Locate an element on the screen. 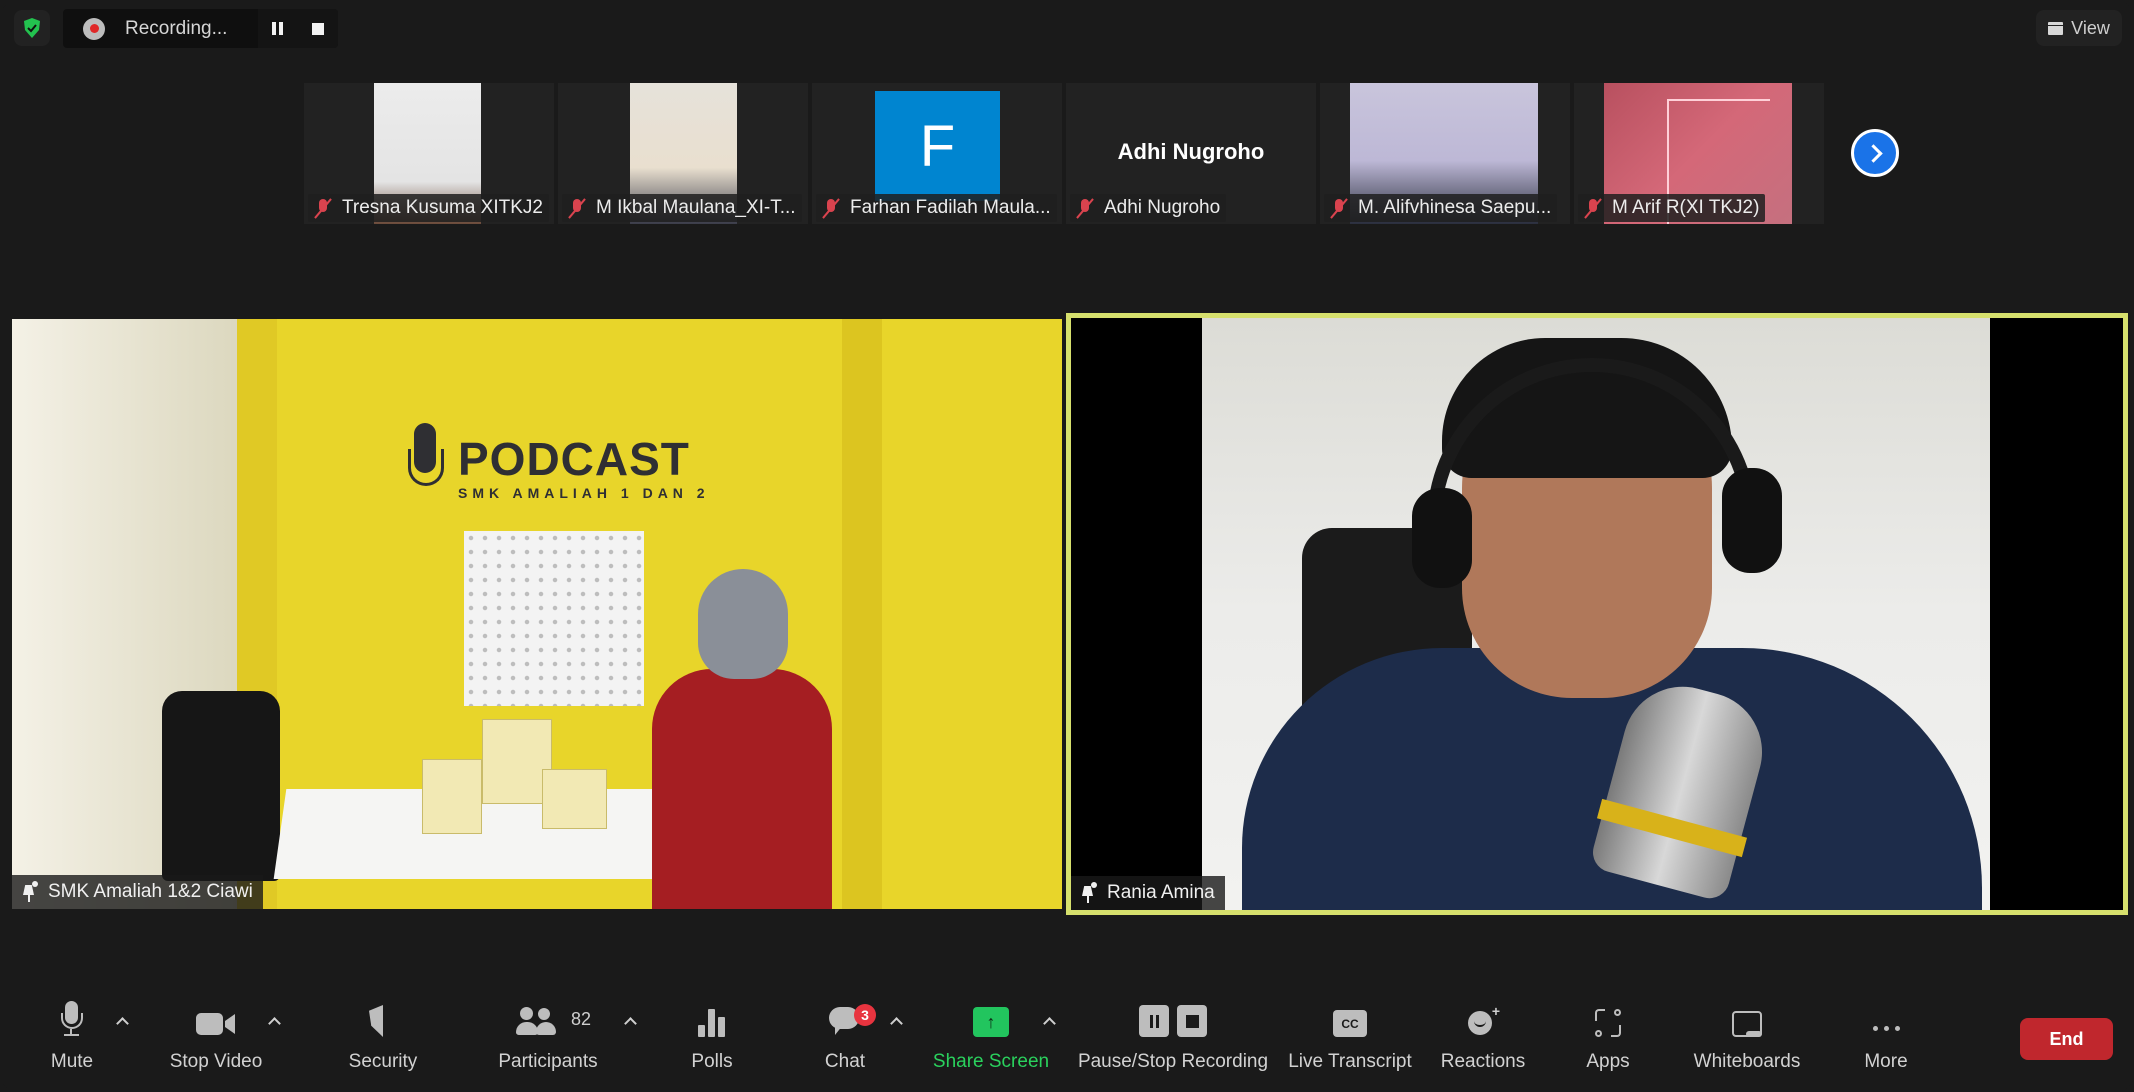  stop-video-button: Stop Video is located at coordinates (216, 1043).